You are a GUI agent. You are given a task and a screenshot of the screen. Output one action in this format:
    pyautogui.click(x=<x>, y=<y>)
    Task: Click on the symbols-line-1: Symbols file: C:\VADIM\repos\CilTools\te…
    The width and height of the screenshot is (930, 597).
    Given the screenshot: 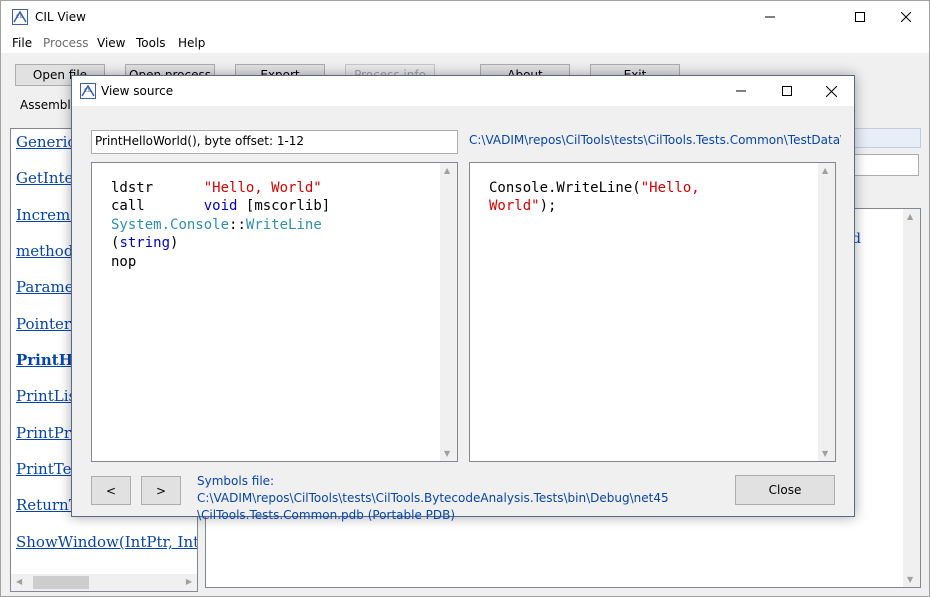 What is the action you would take?
    pyautogui.click(x=433, y=489)
    